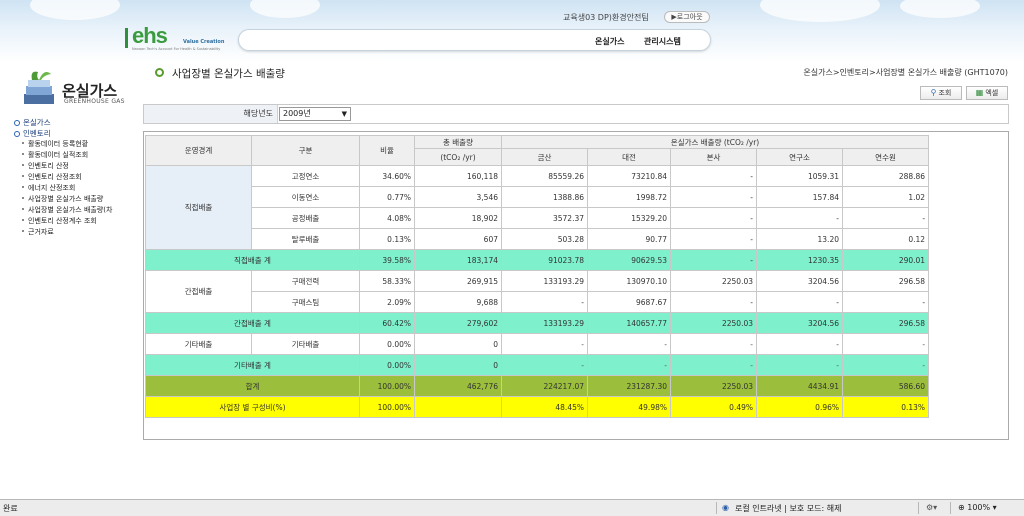 The image size is (1024, 516). I want to click on user-name: 교육생03 DP)환경안전팀, so click(606, 17).